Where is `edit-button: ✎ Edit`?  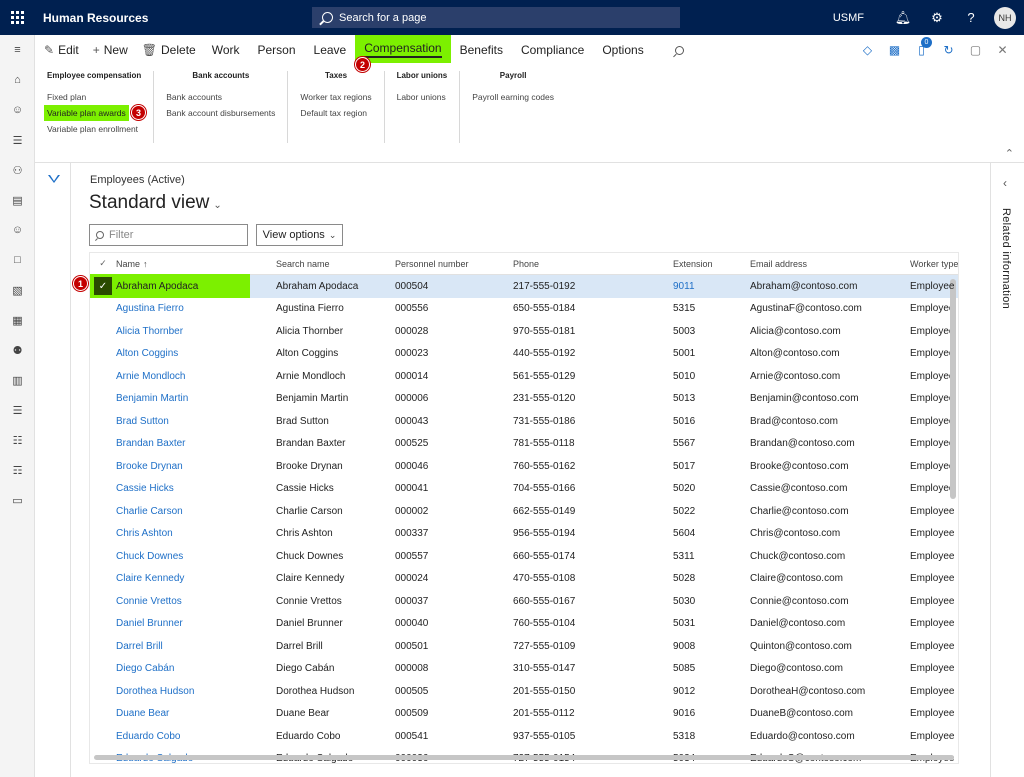
edit-button: ✎ Edit is located at coordinates (61, 50).